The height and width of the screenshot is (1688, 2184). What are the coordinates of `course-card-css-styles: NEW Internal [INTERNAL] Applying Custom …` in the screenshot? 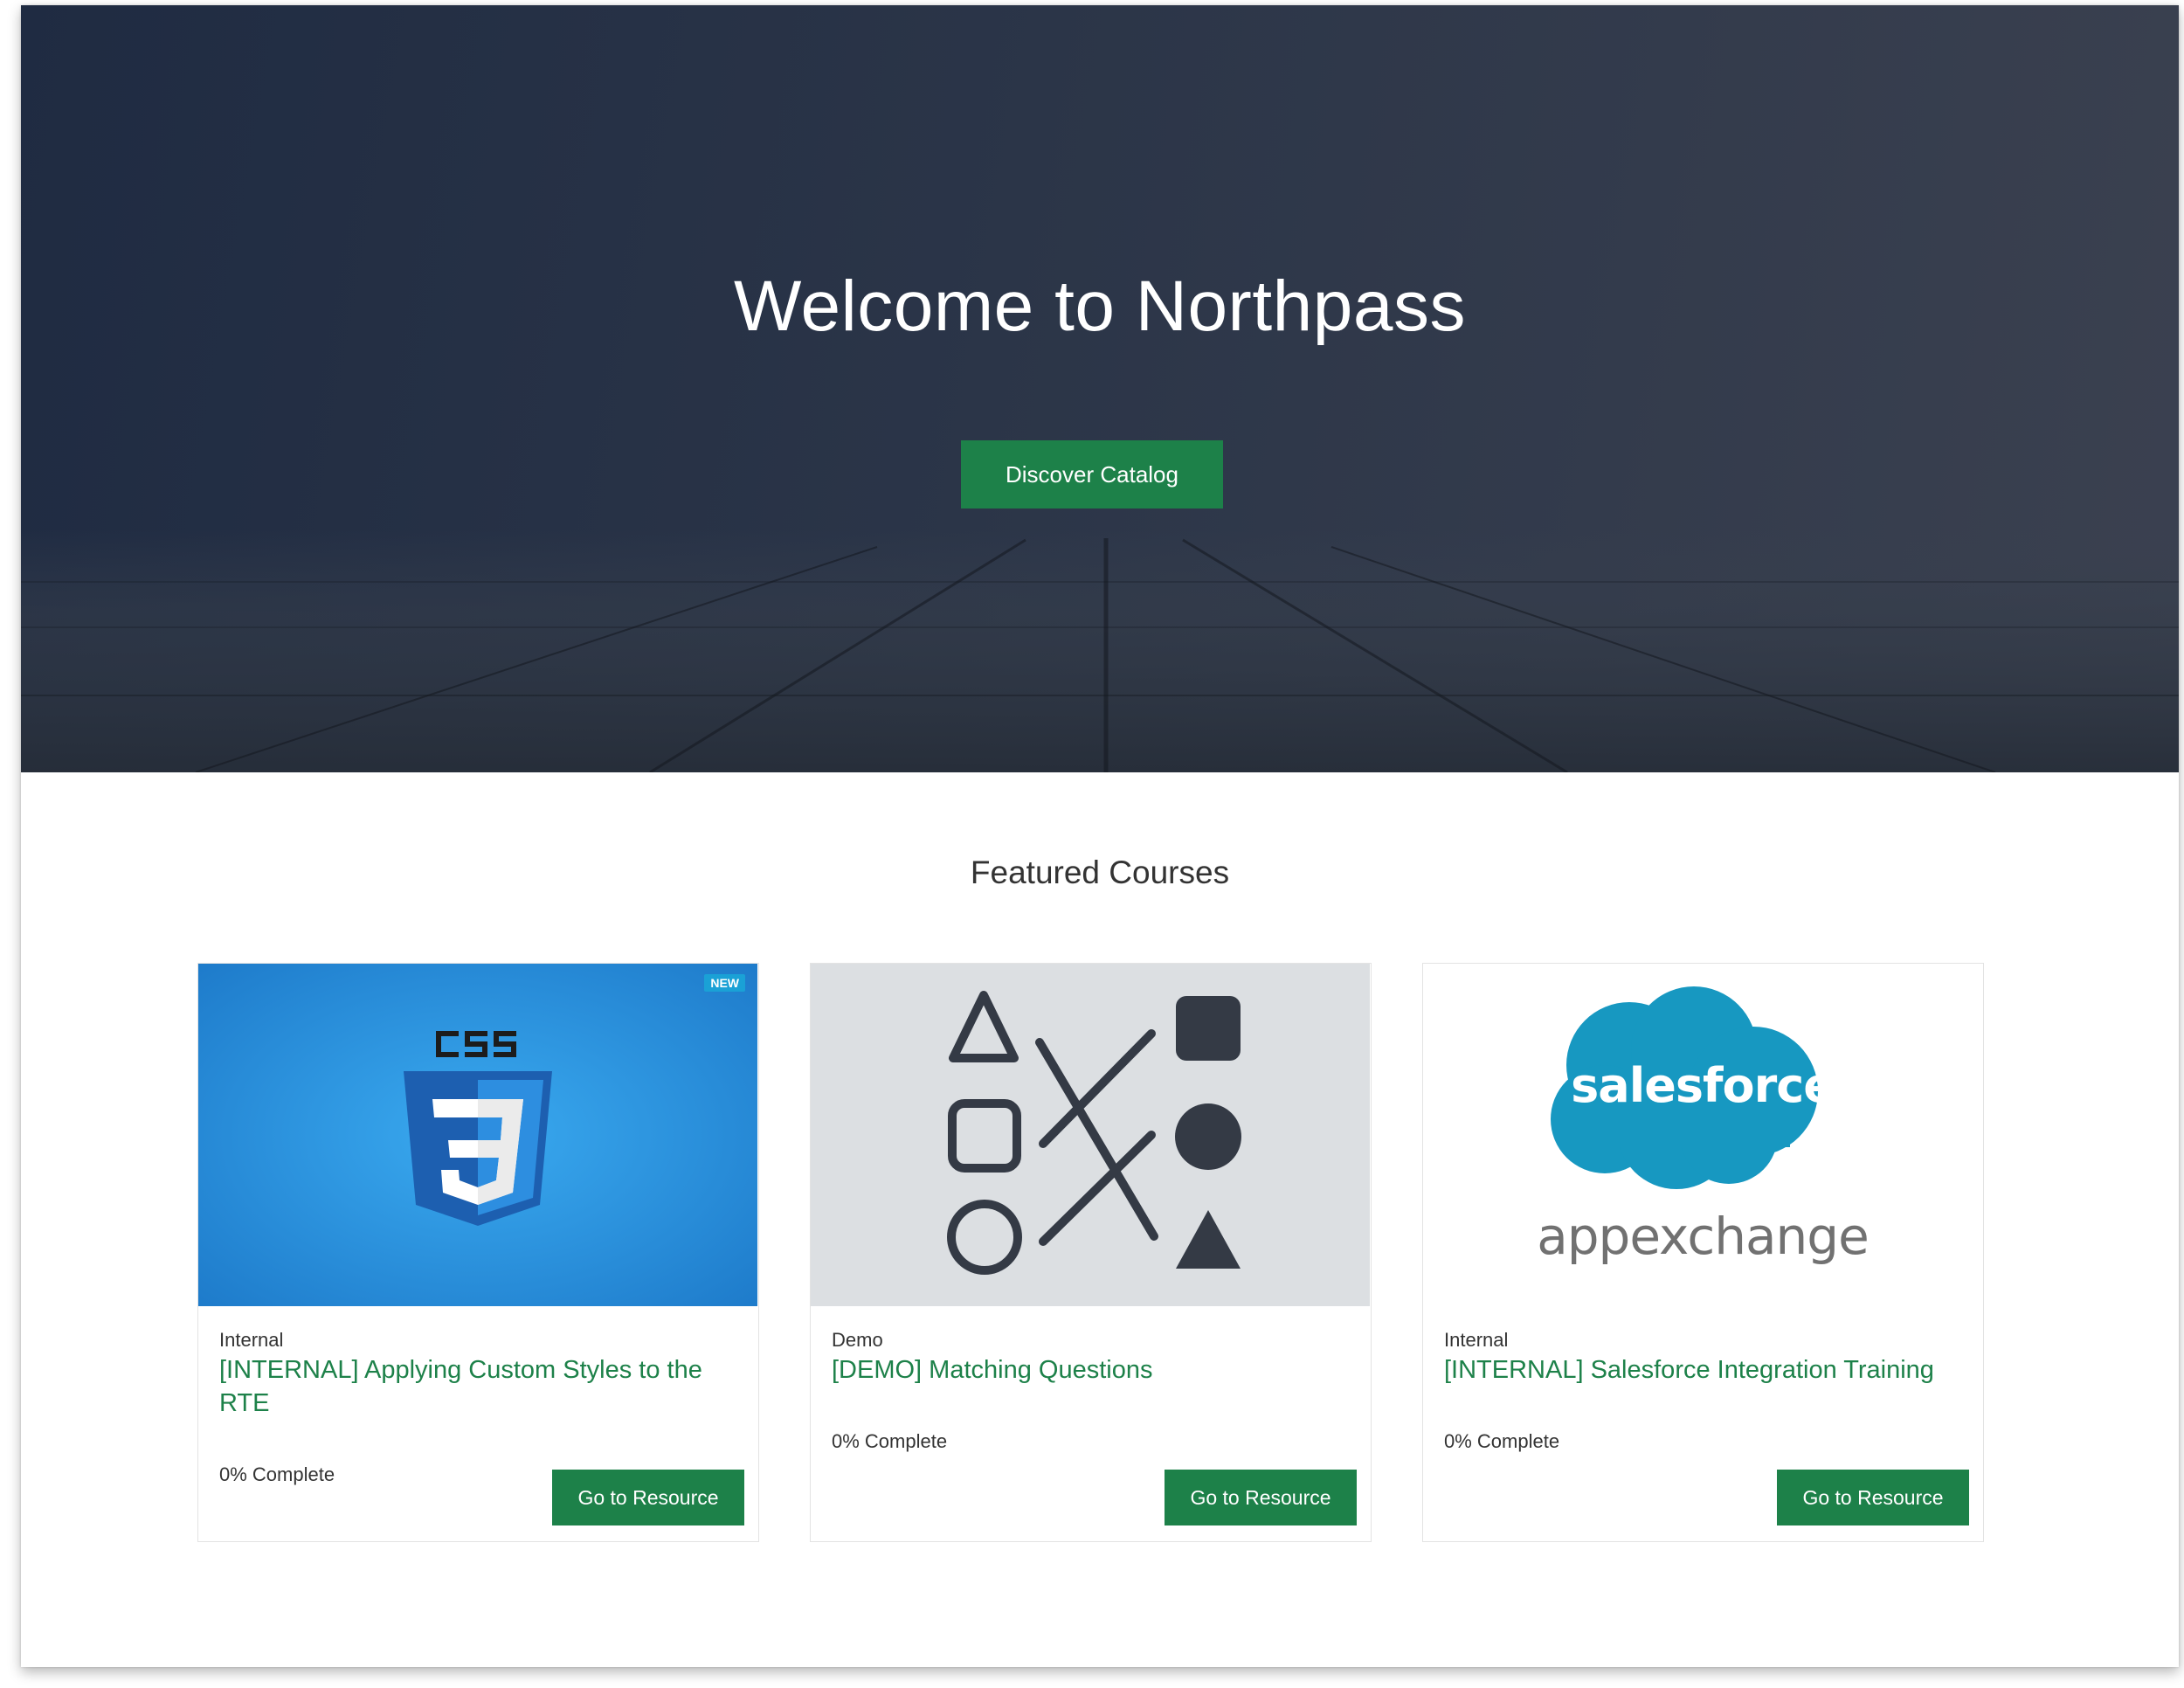 It's located at (478, 1252).